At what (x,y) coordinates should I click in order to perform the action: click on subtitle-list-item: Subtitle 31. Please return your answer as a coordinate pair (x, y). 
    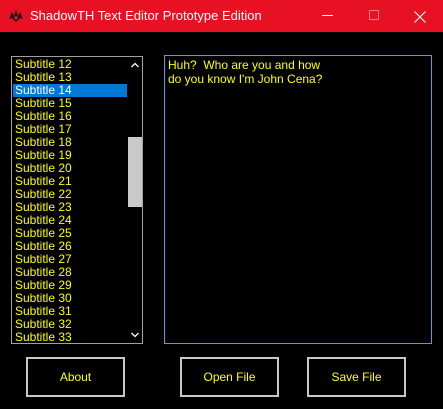
    Looking at the image, I should click on (70, 311).